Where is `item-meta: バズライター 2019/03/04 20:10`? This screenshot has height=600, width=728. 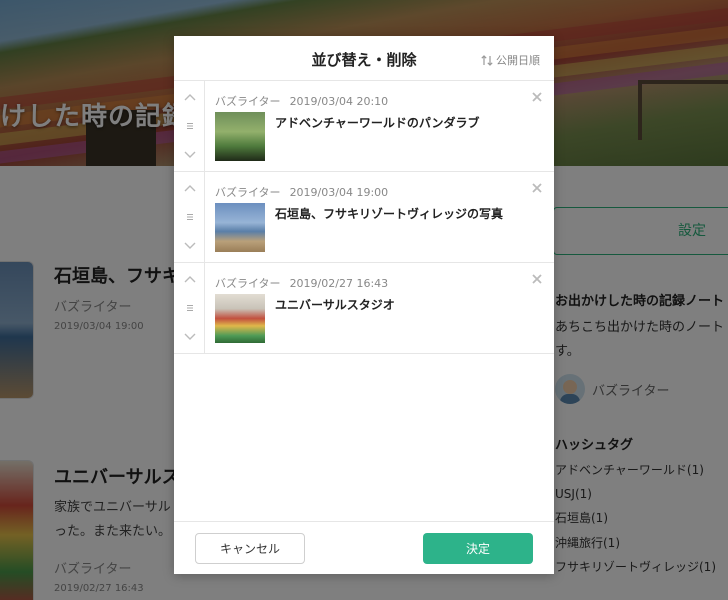 item-meta: バズライター 2019/03/04 20:10 is located at coordinates (301, 101).